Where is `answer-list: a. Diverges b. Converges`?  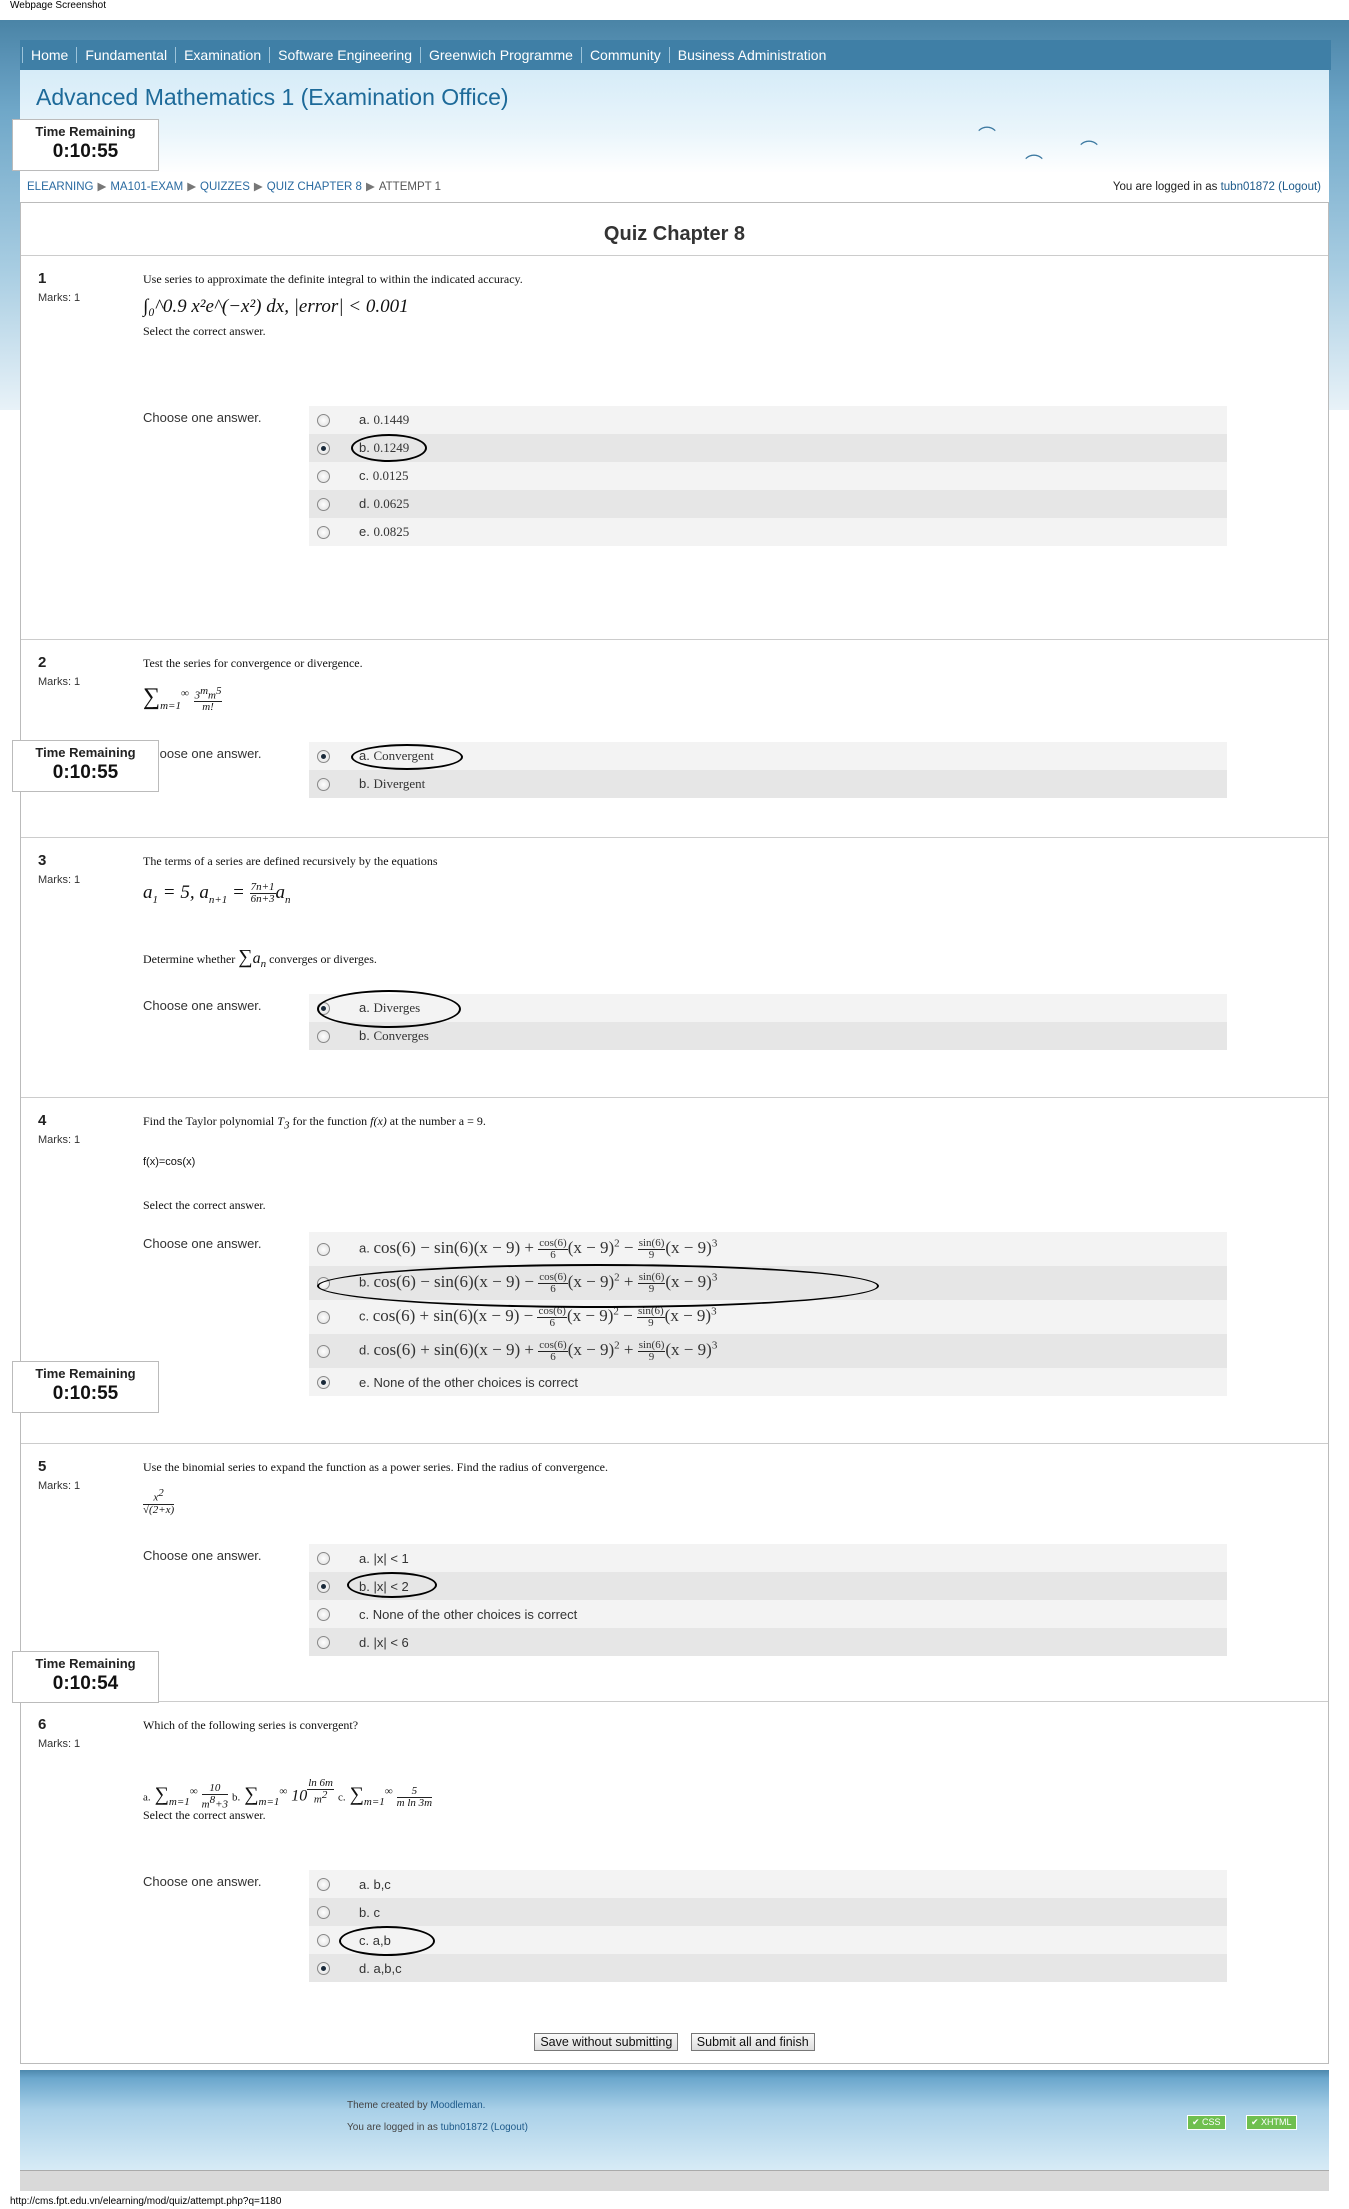
answer-list: a. Diverges b. Converges is located at coordinates (768, 1022).